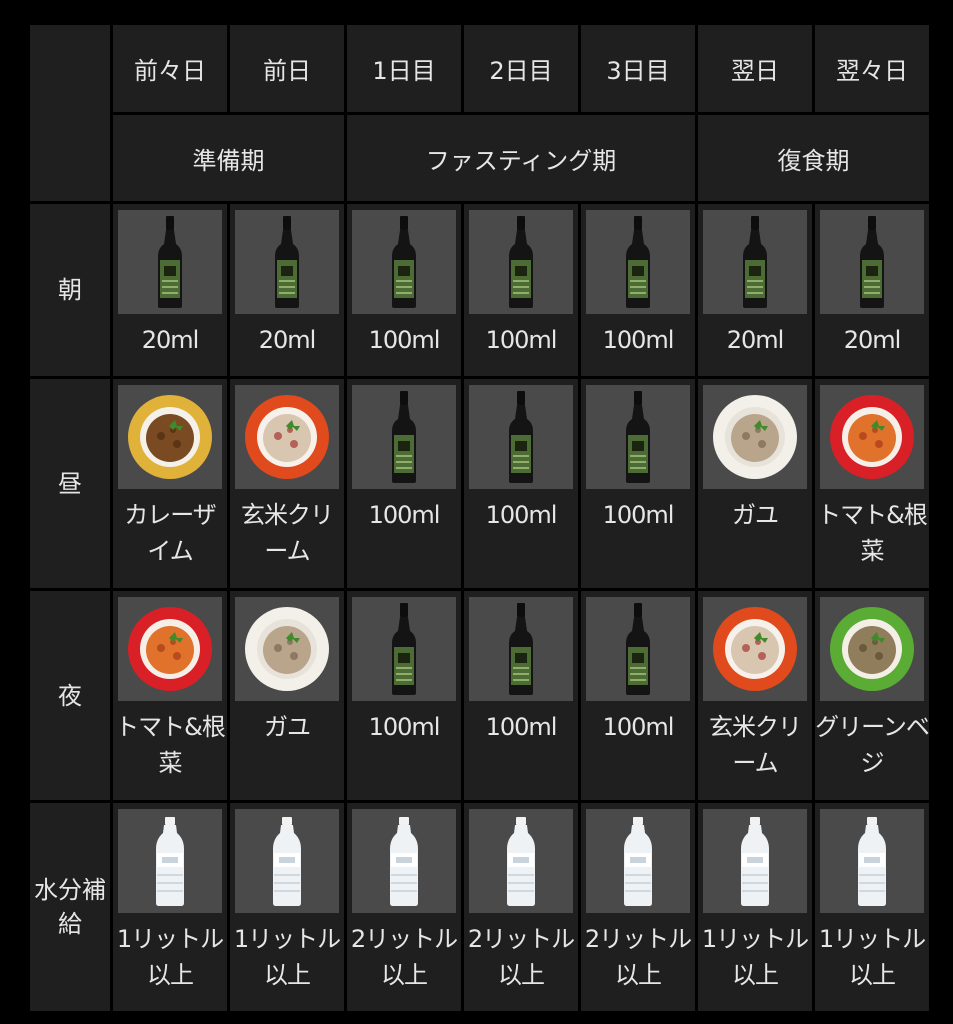 The height and width of the screenshot is (1024, 953). I want to click on tomato-root-veg-bowl-icon, so click(872, 437).